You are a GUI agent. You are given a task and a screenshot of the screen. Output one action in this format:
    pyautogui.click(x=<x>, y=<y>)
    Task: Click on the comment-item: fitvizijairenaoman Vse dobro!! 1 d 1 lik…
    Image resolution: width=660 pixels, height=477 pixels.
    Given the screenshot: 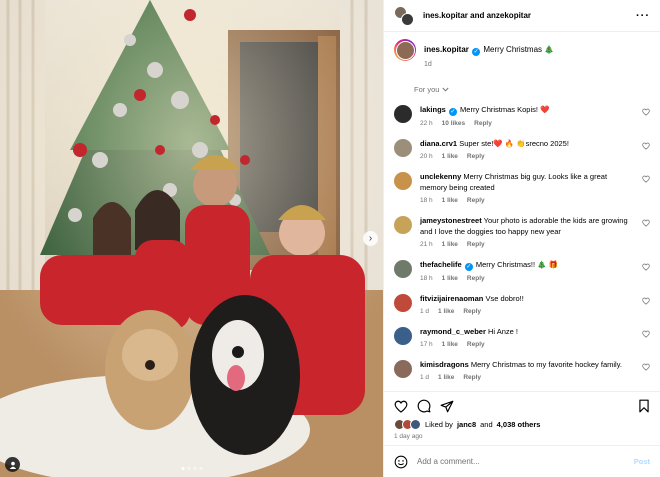 What is the action you would take?
    pyautogui.click(x=522, y=305)
    